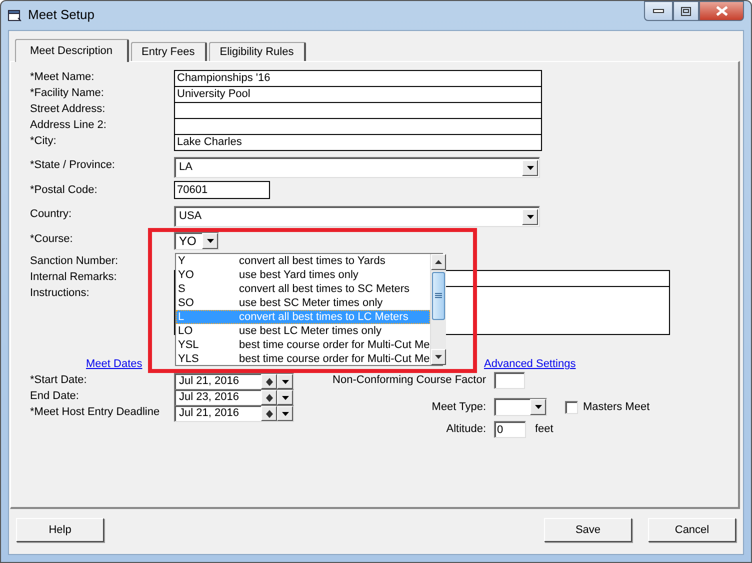  Describe the element at coordinates (358, 78) in the screenshot. I see `text-field: Championships '16` at that location.